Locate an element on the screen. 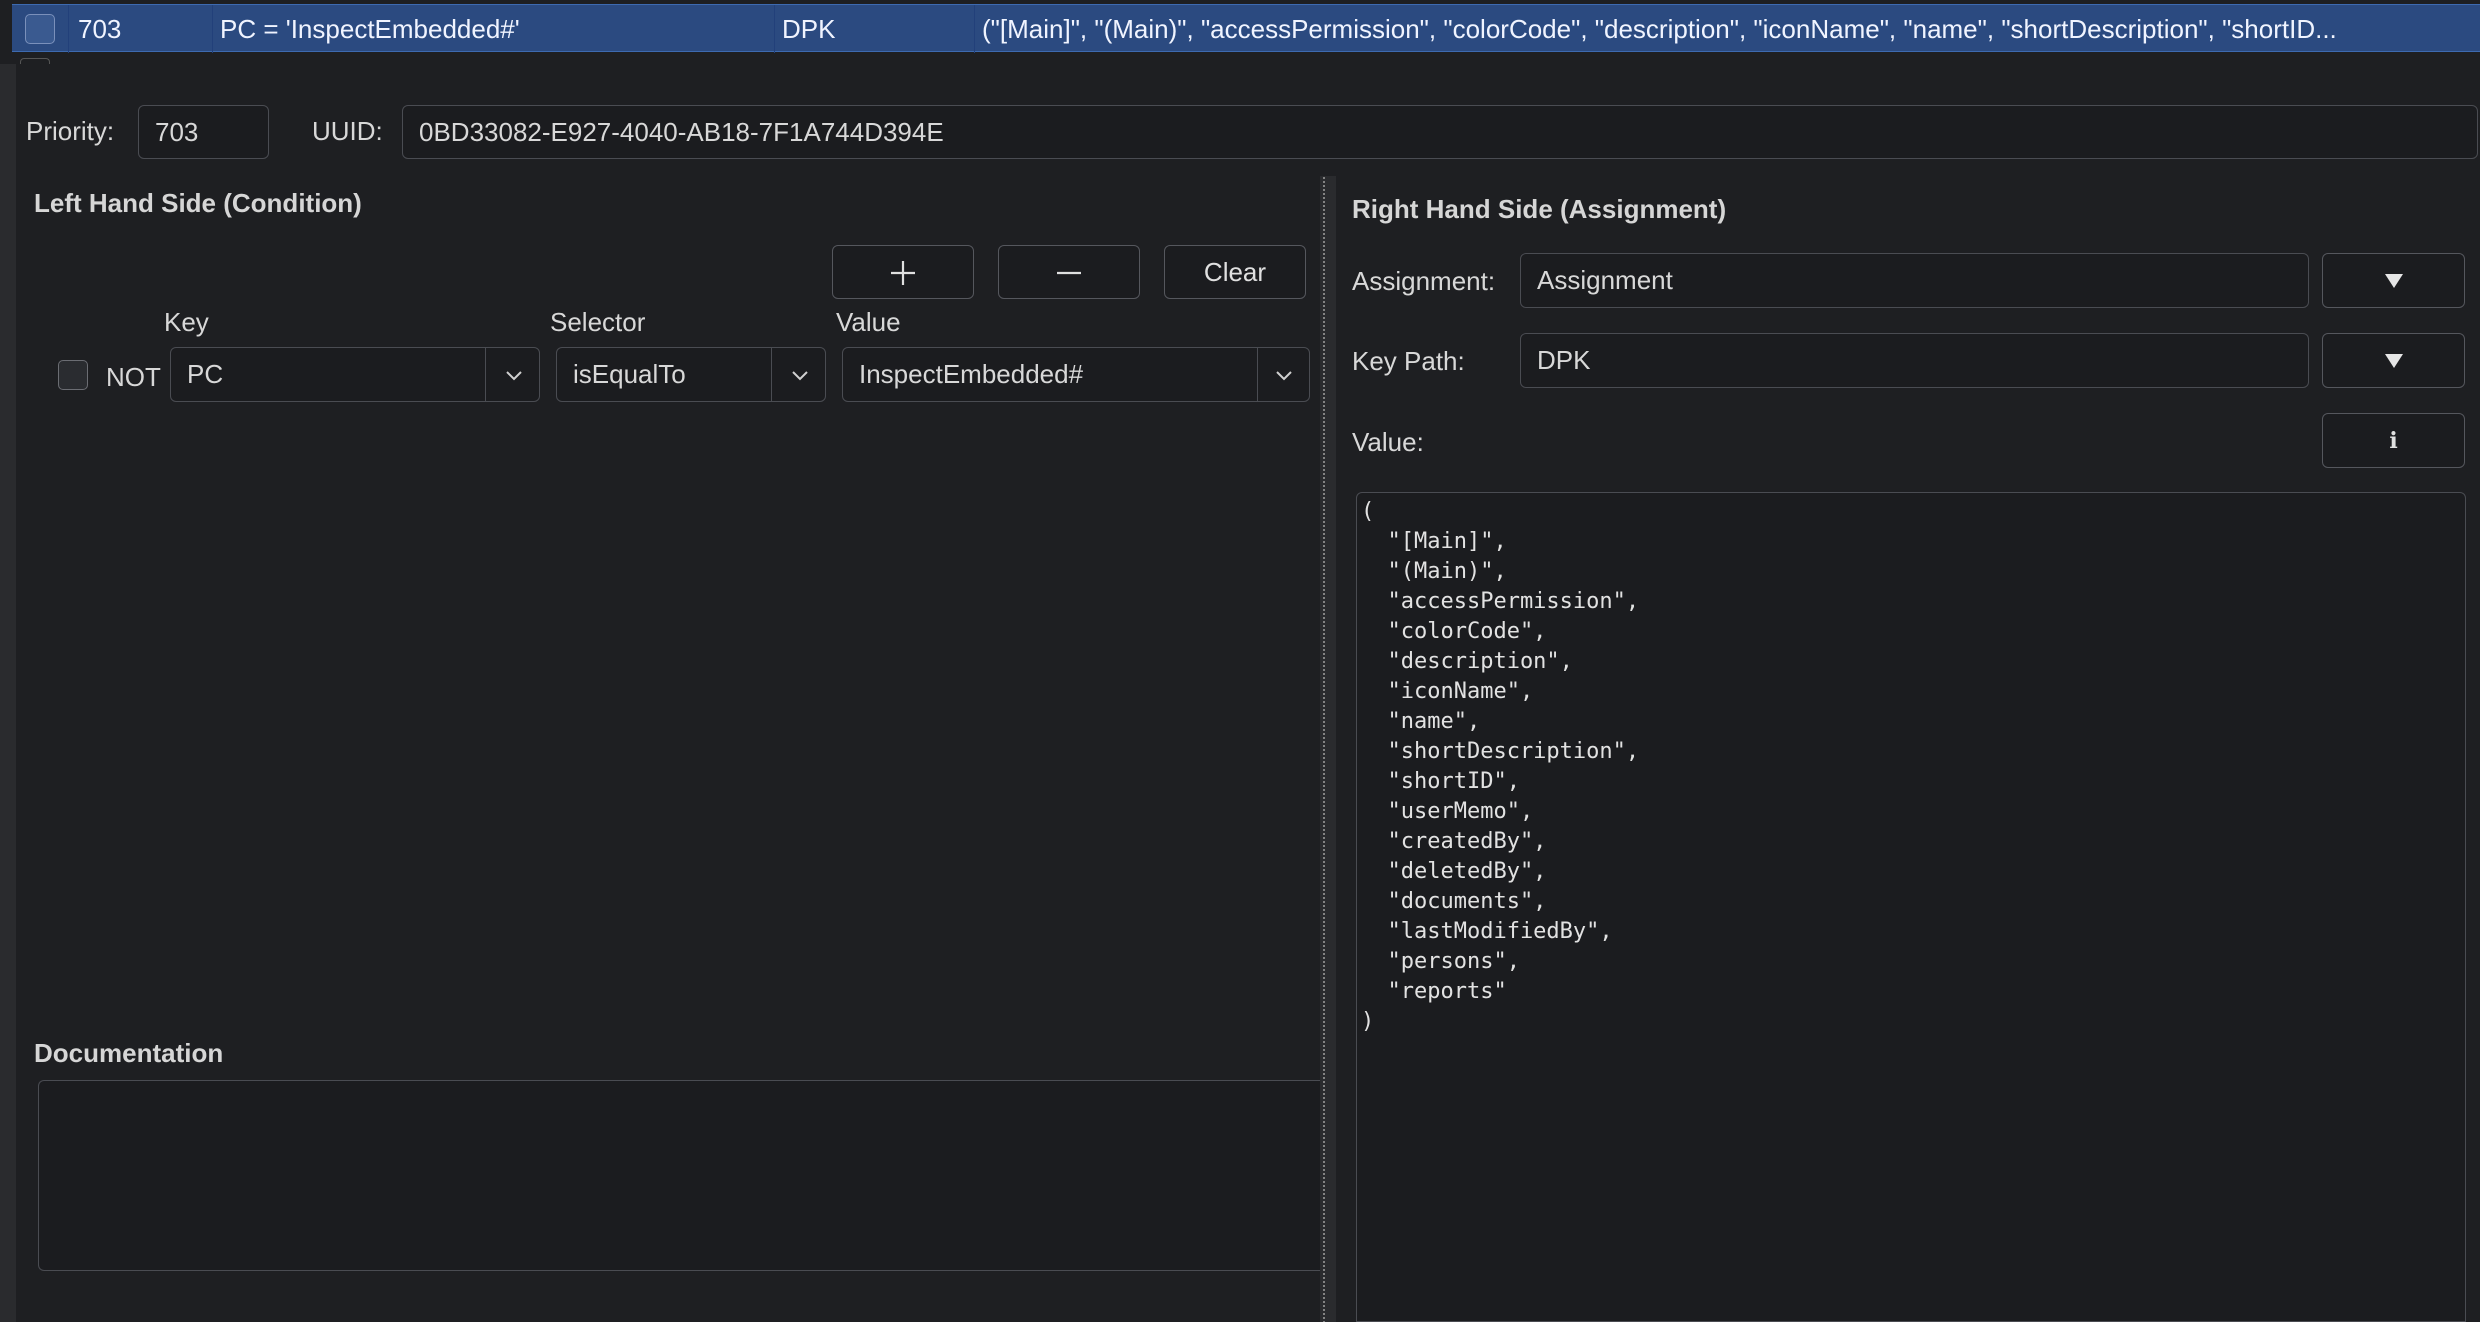 This screenshot has height=1322, width=2480. uuid-label: UUID: is located at coordinates (347, 131).